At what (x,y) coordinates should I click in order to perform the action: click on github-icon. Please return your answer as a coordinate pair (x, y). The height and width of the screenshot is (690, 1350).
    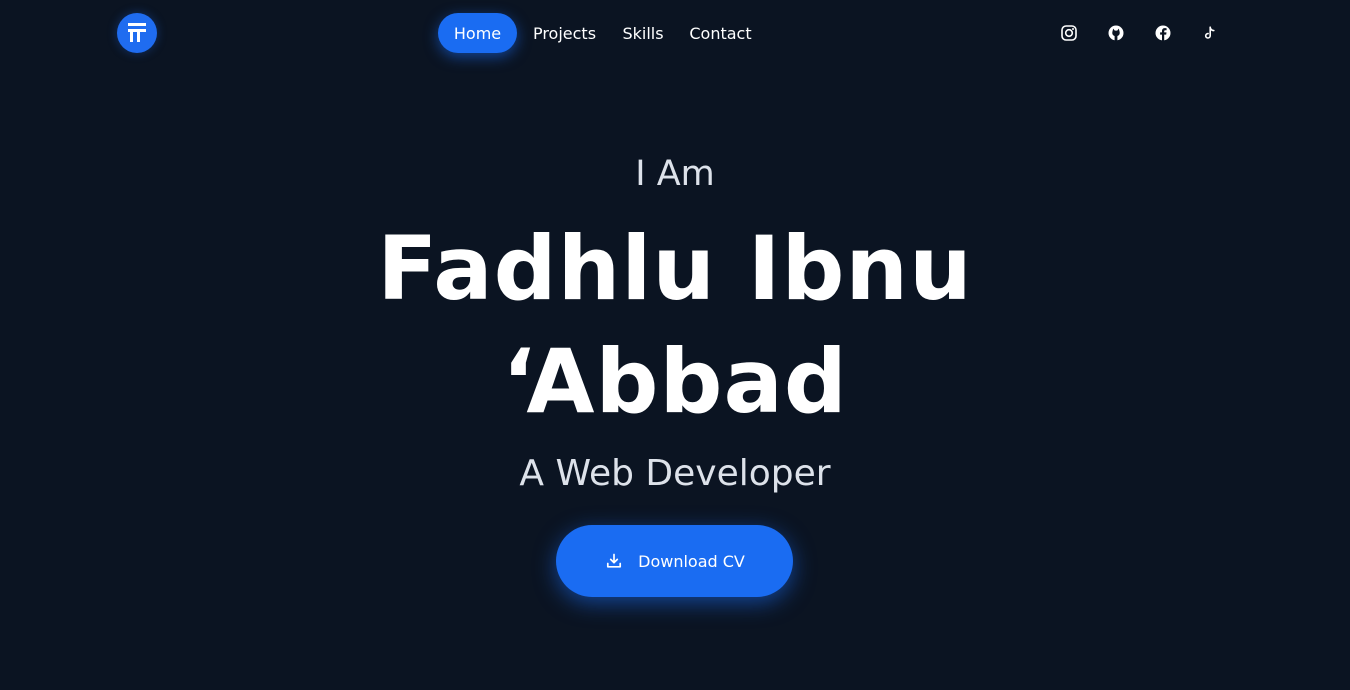
    Looking at the image, I should click on (1116, 33).